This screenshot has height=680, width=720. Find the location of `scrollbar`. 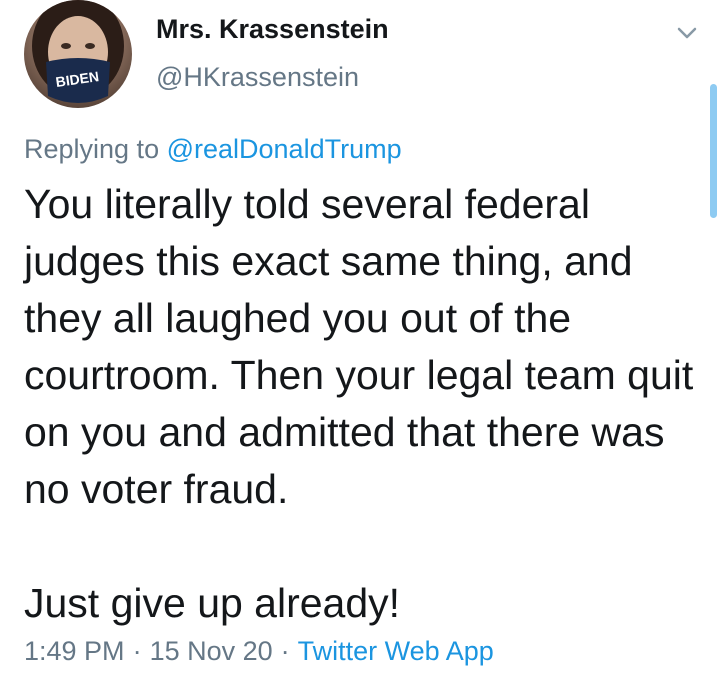

scrollbar is located at coordinates (713, 151).